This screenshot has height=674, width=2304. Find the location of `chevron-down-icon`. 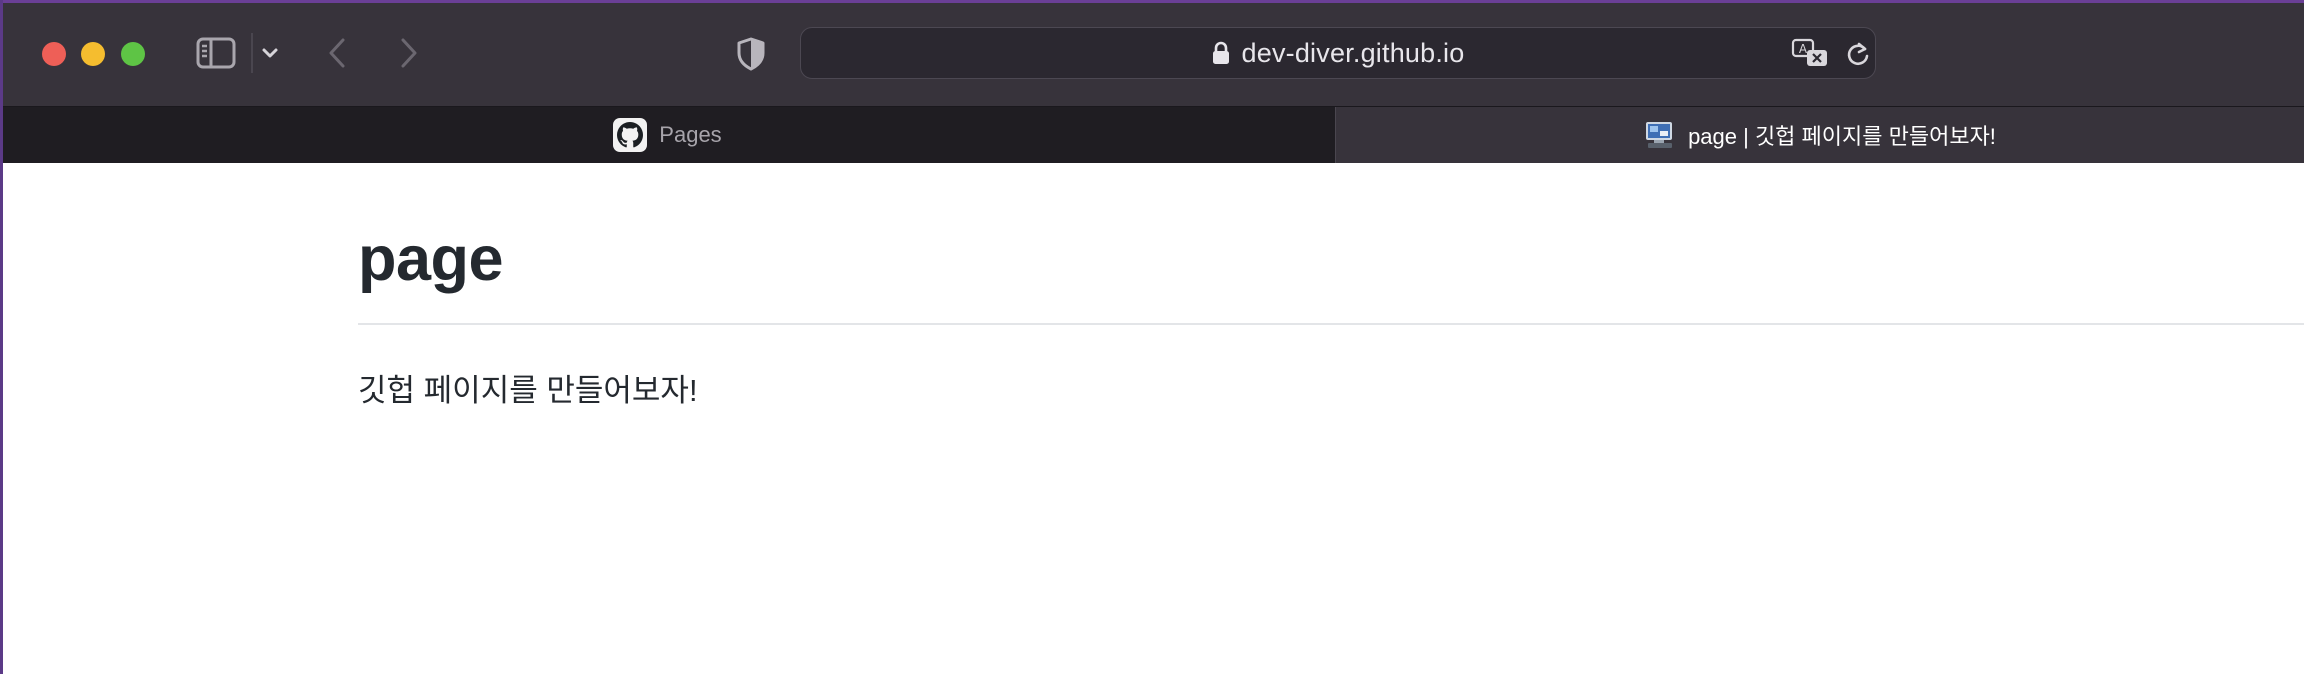

chevron-down-icon is located at coordinates (270, 53).